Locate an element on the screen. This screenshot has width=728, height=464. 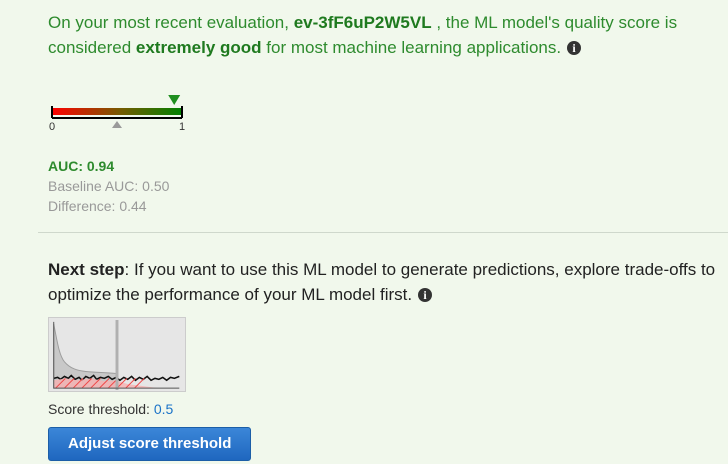
gauge-max-label: 1 is located at coordinates (182, 126).